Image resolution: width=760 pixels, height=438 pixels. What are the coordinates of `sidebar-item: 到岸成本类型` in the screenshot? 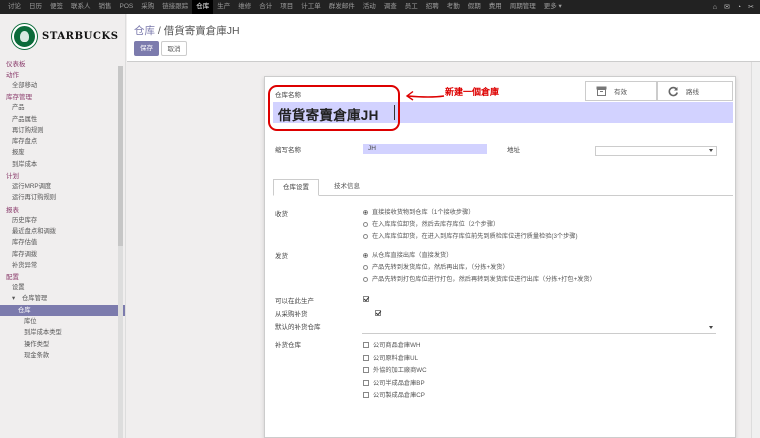 It's located at (62, 332).